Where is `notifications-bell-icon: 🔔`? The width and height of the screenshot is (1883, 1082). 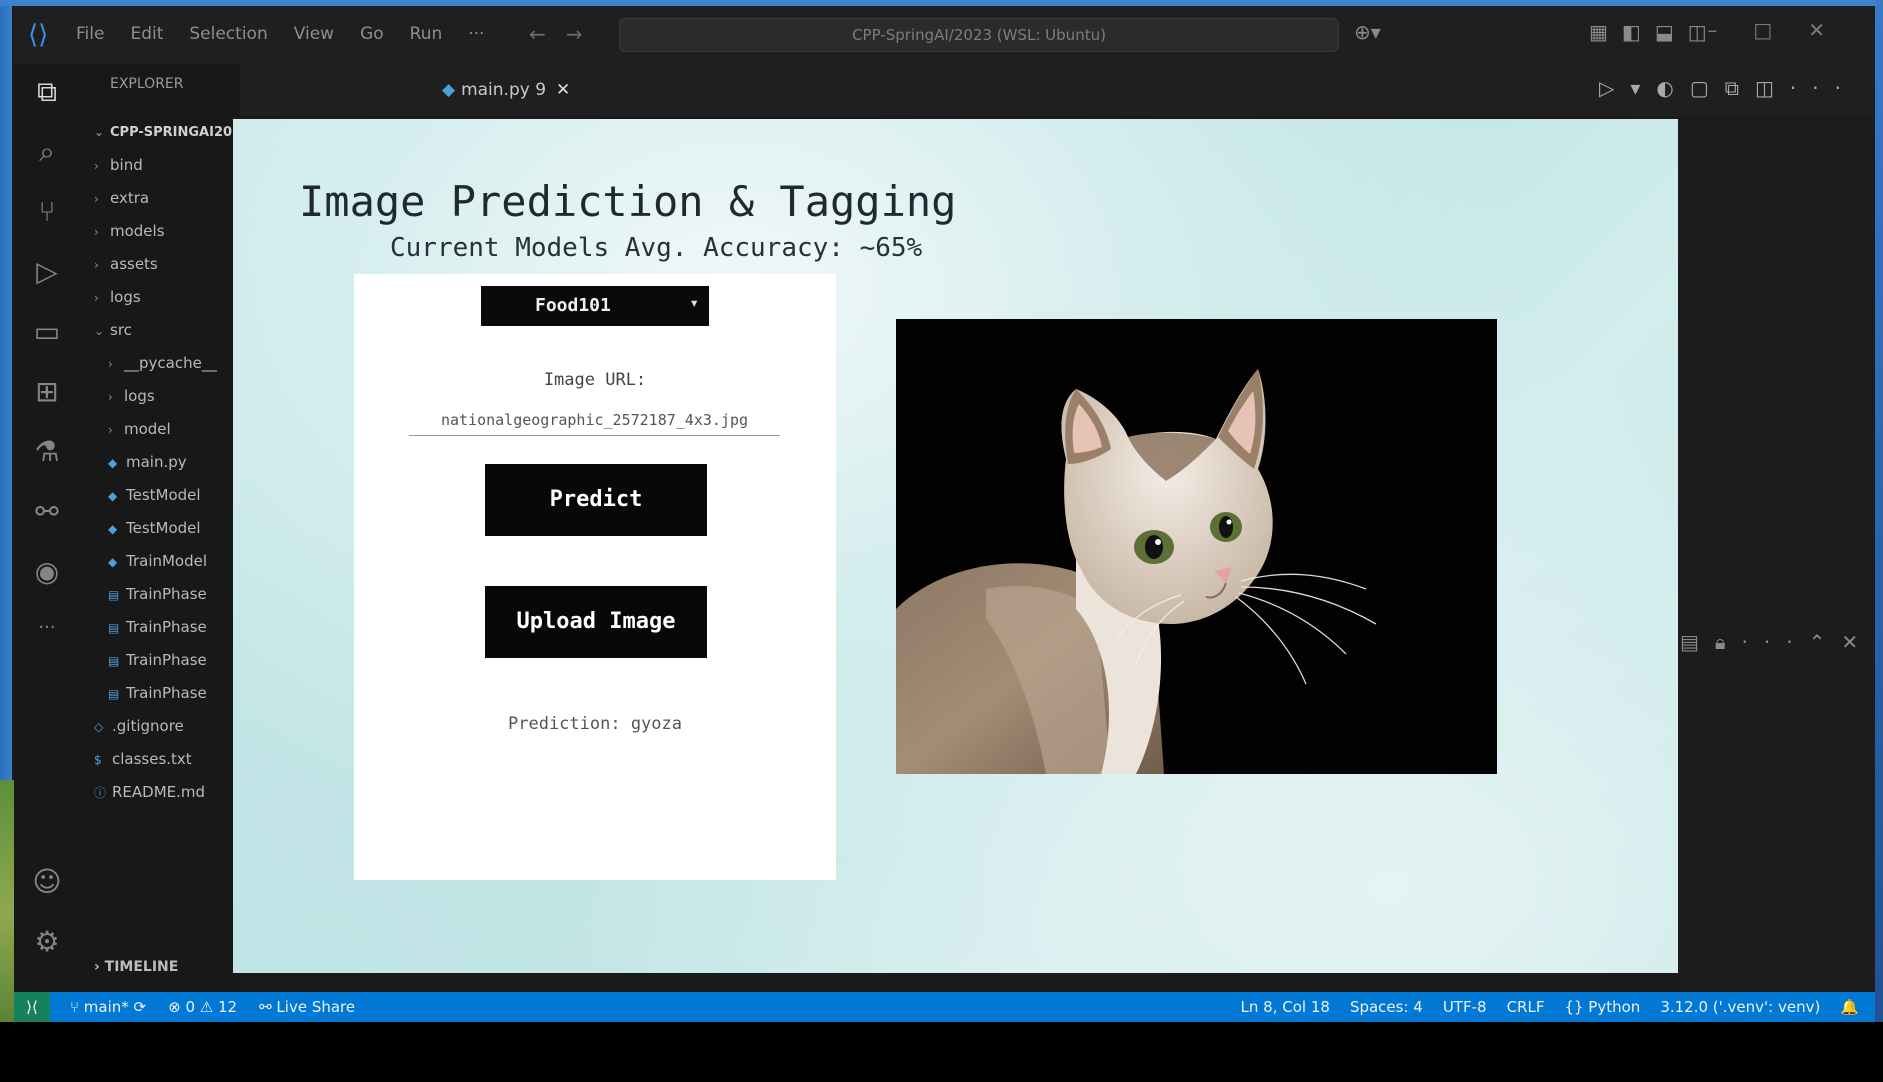
notifications-bell-icon: 🔔 is located at coordinates (1849, 1007).